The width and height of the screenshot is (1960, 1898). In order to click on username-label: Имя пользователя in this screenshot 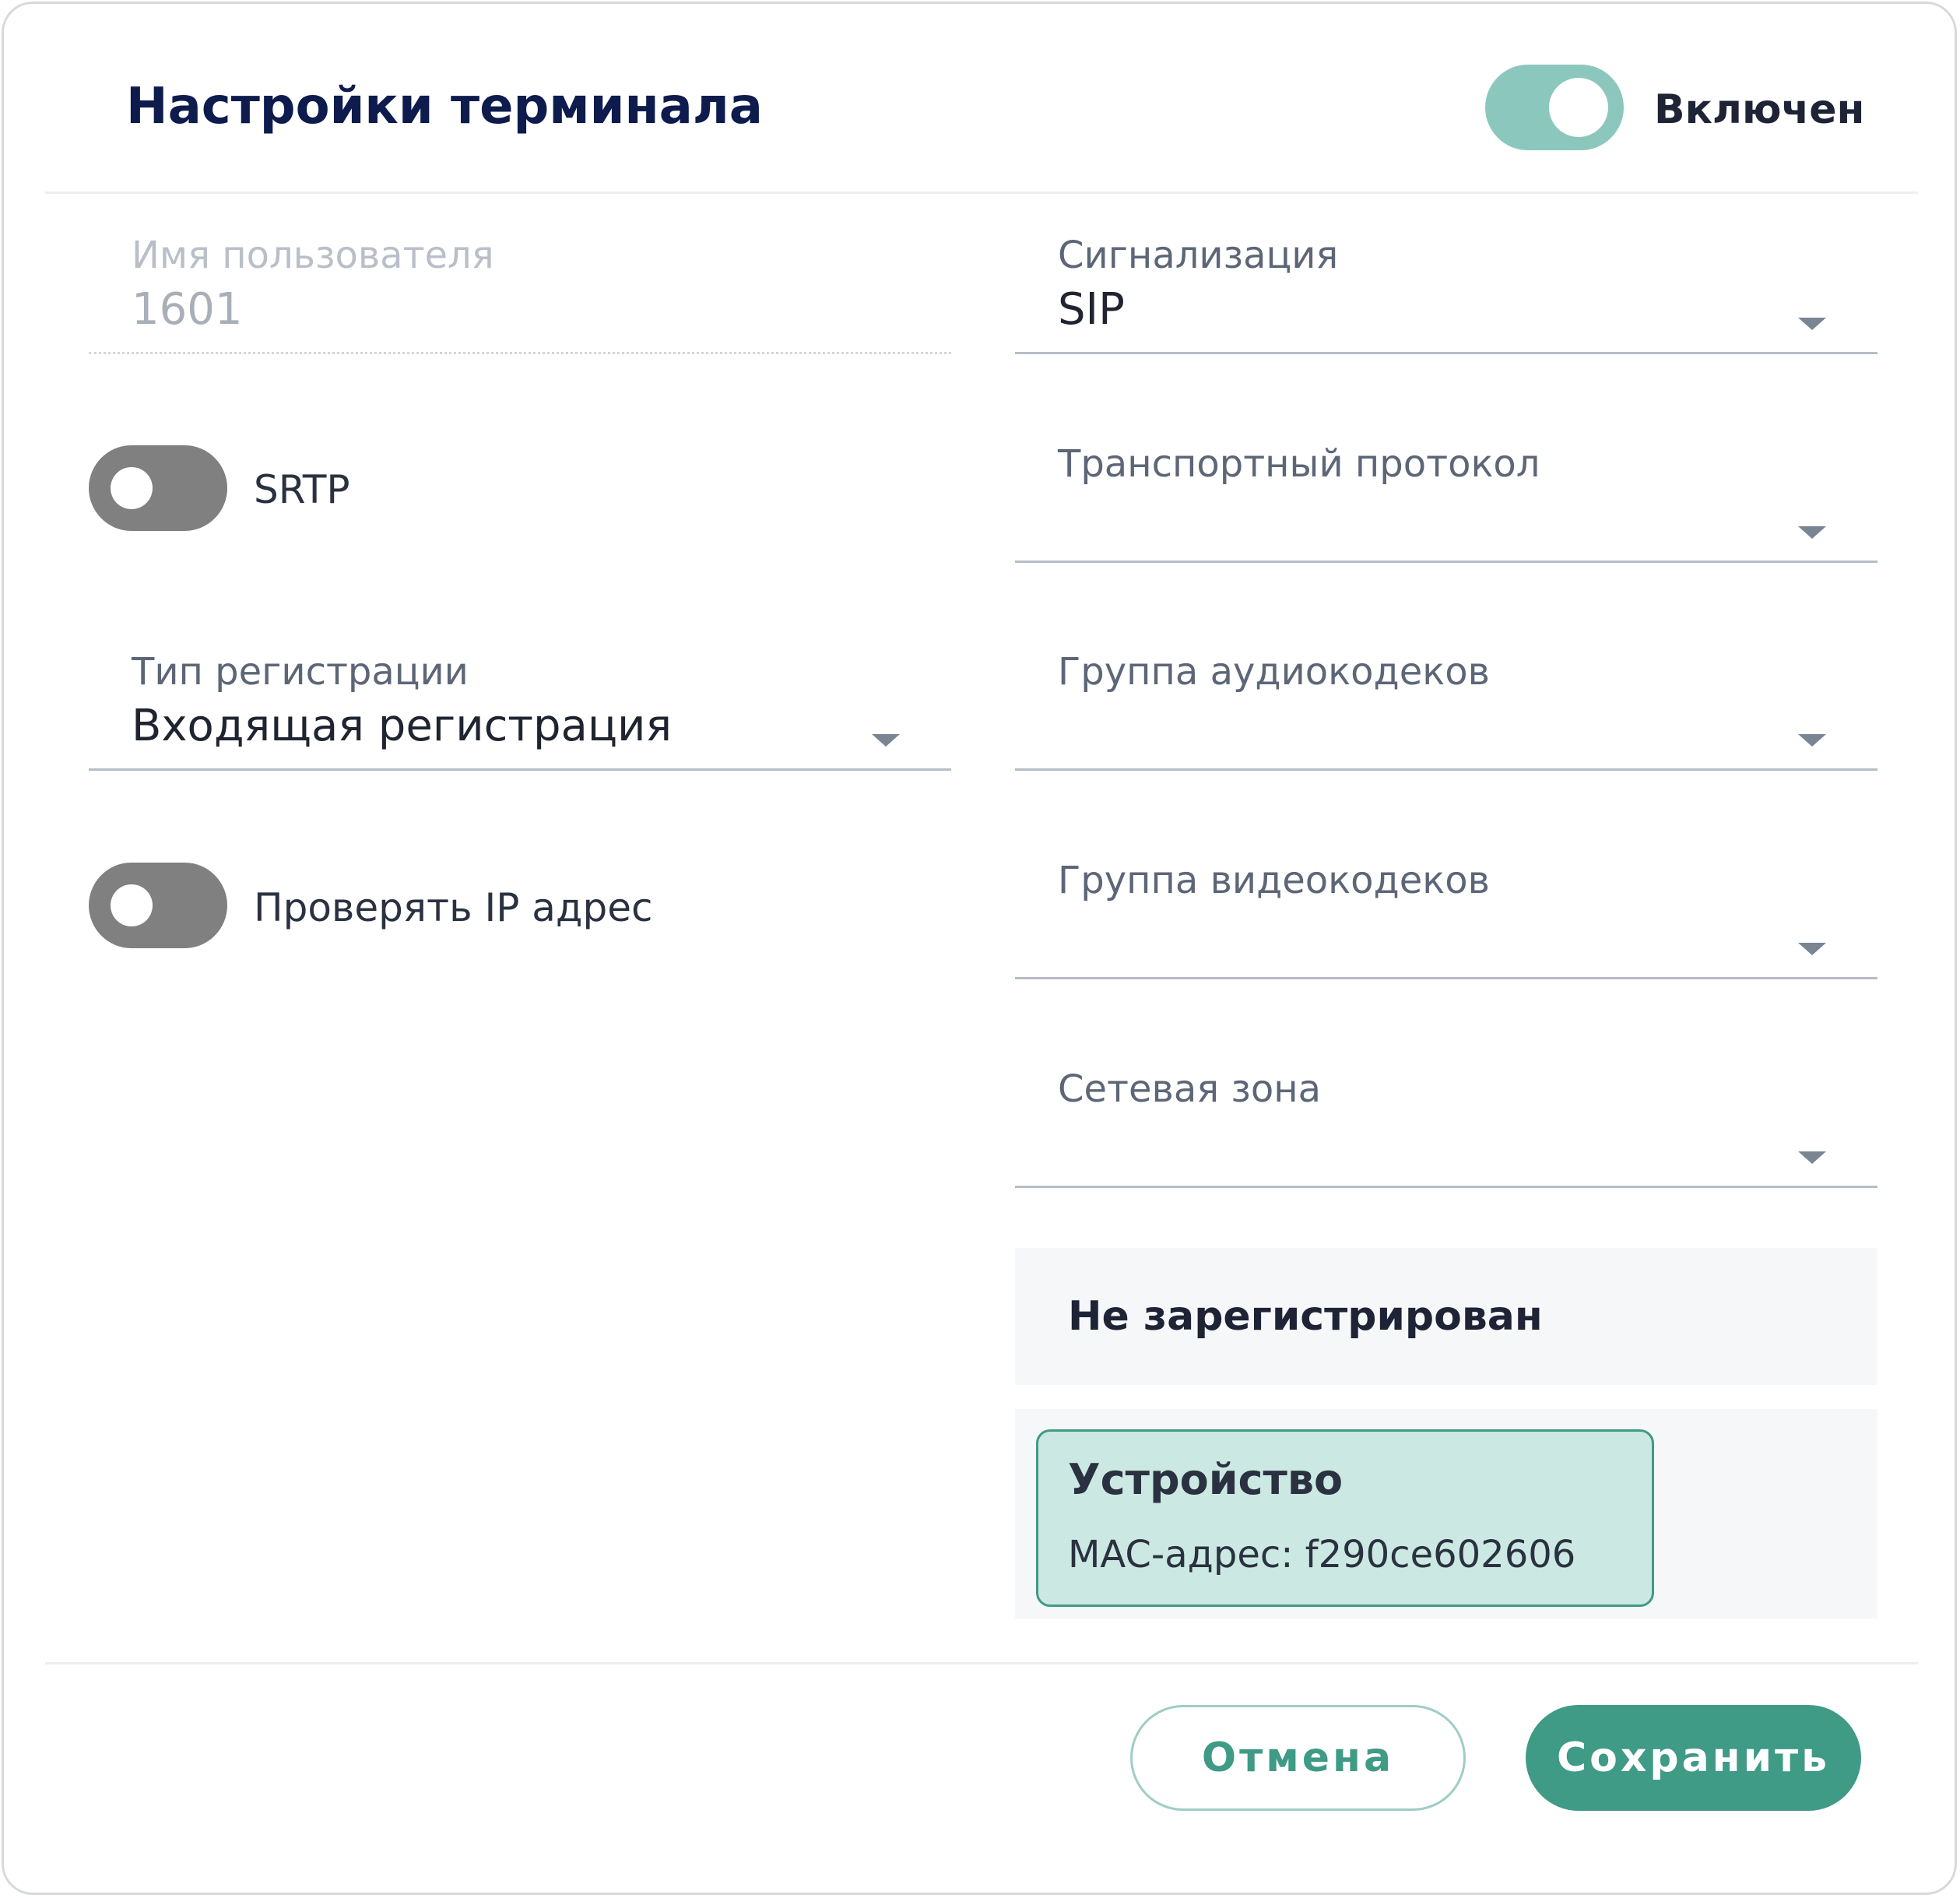, I will do `click(313, 256)`.